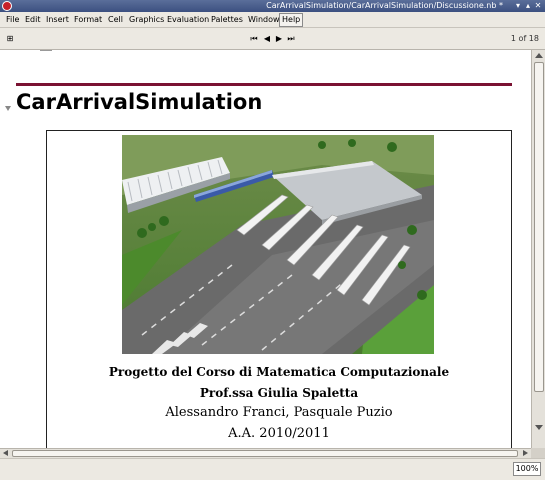 The image size is (545, 480). Describe the element at coordinates (146, 20) in the screenshot. I see `menu-graphics: Graphics` at that location.